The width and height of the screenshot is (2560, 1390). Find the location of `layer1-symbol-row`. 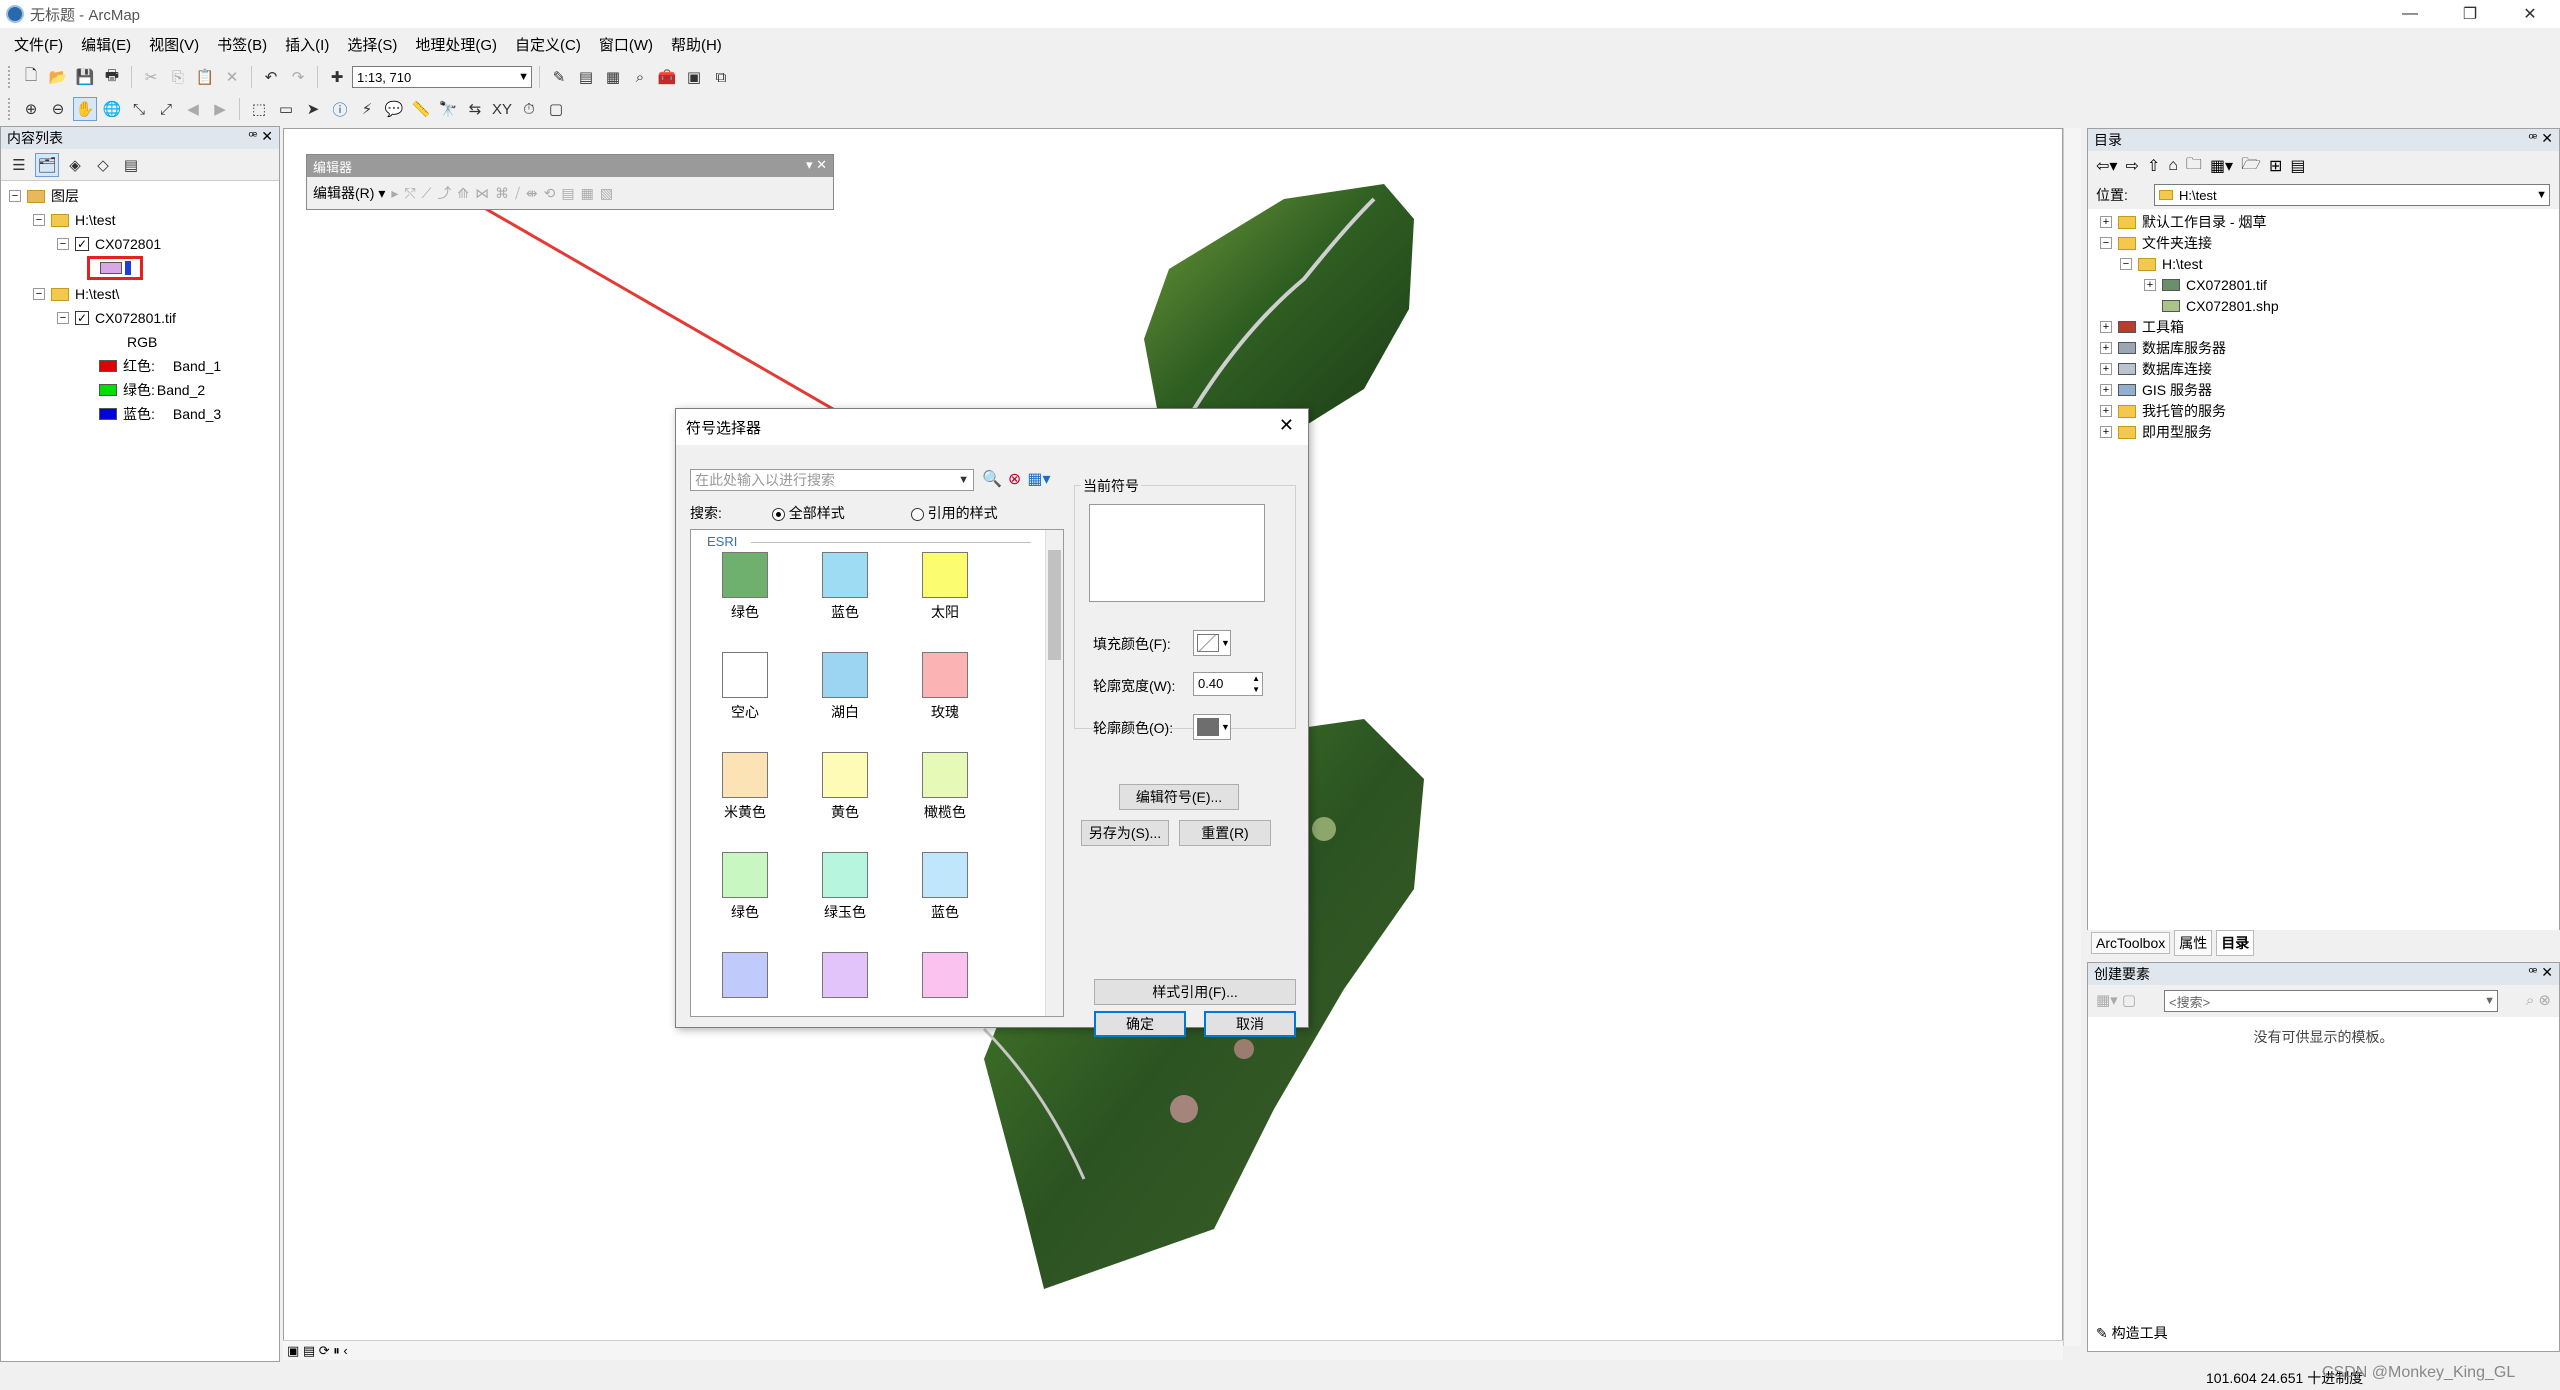

layer1-symbol-row is located at coordinates (115, 268).